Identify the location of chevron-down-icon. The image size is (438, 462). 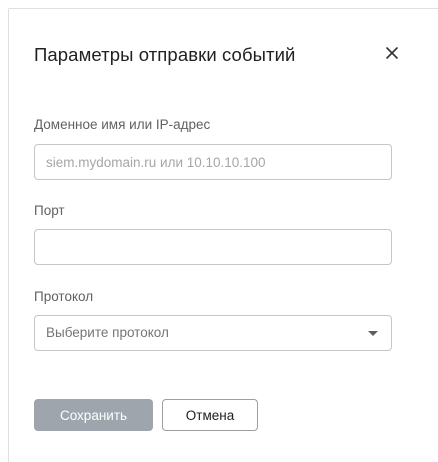
(373, 333).